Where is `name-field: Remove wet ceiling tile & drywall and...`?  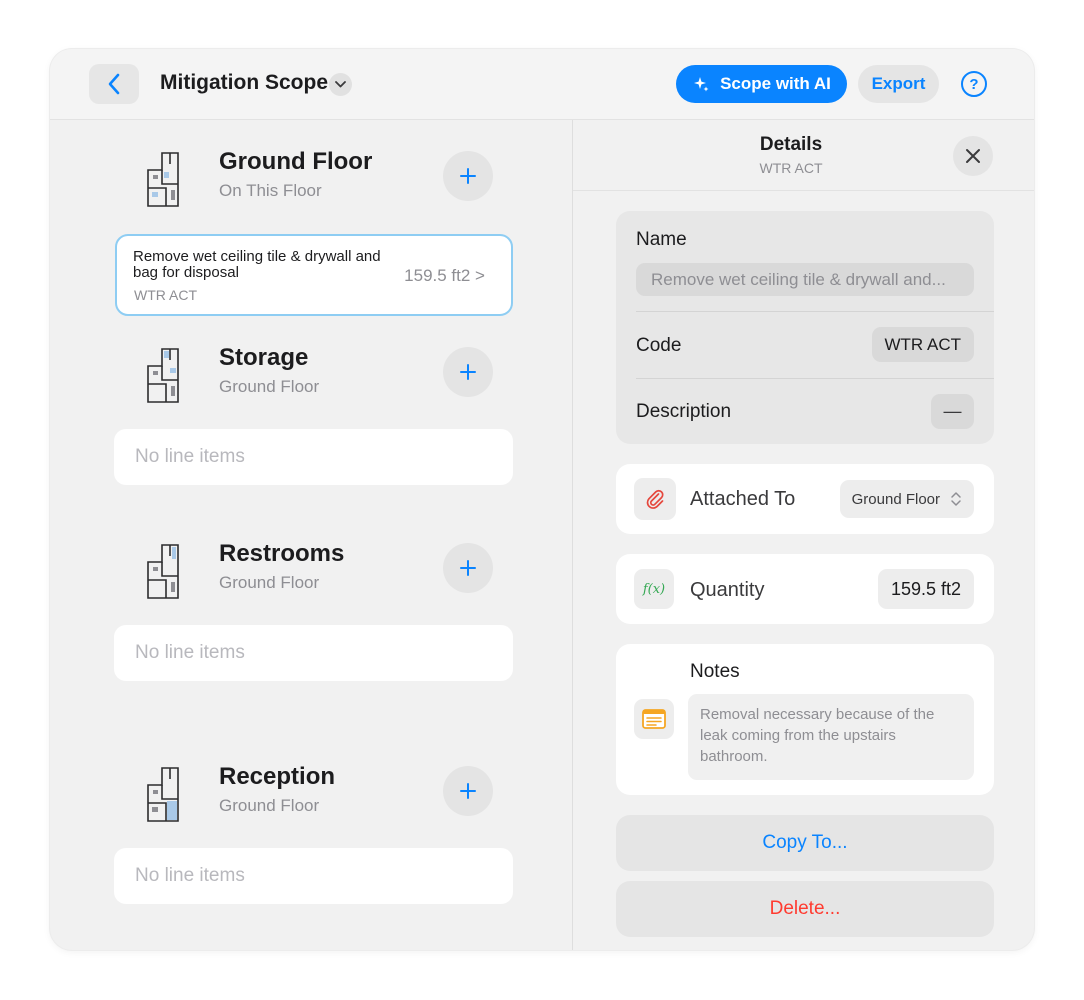 name-field: Remove wet ceiling tile & drywall and... is located at coordinates (805, 279).